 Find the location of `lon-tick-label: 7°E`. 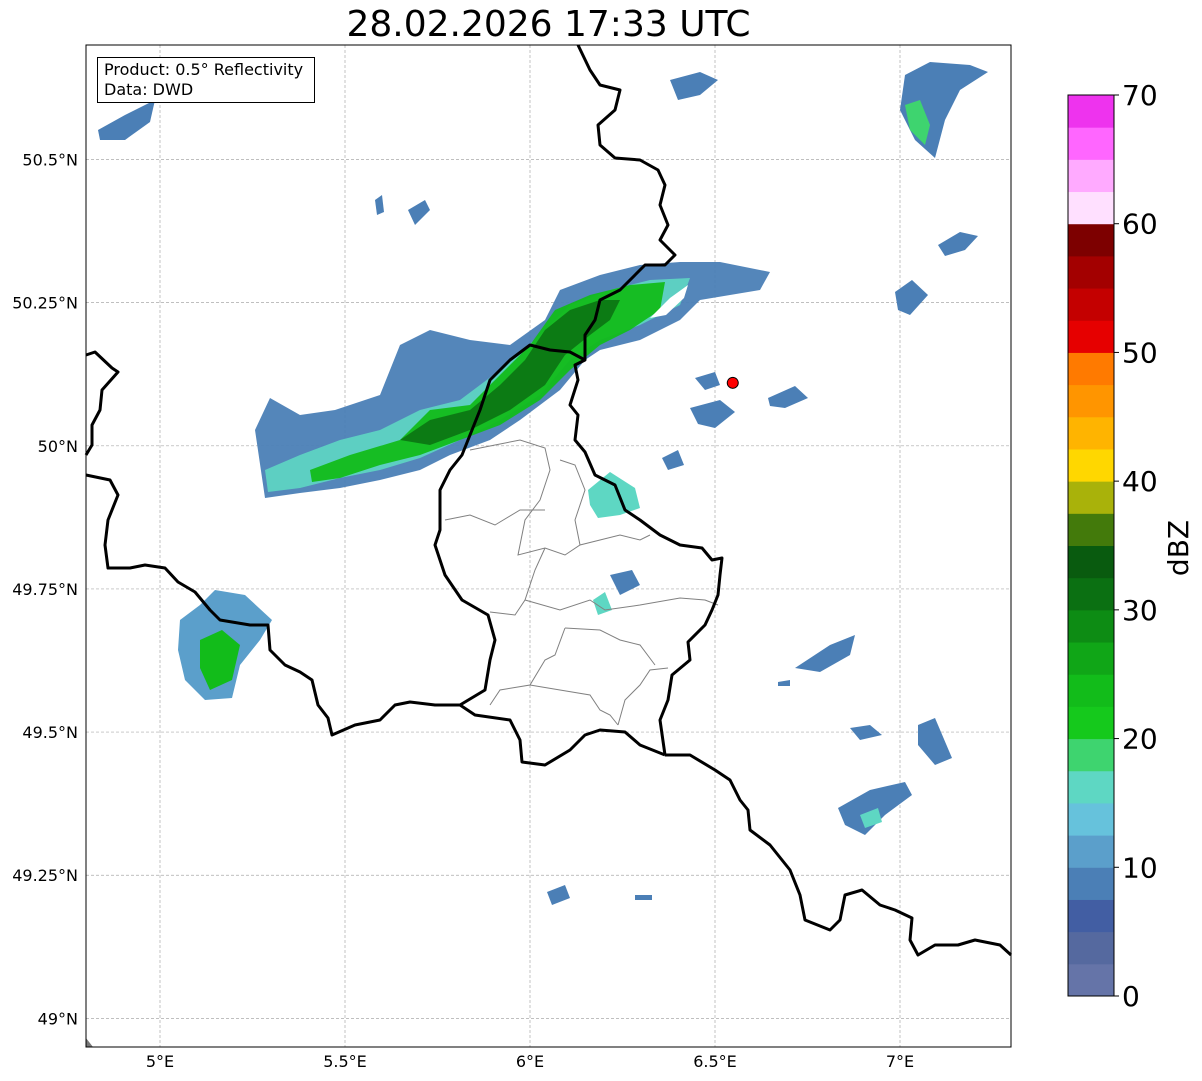

lon-tick-label: 7°E is located at coordinates (900, 1061).